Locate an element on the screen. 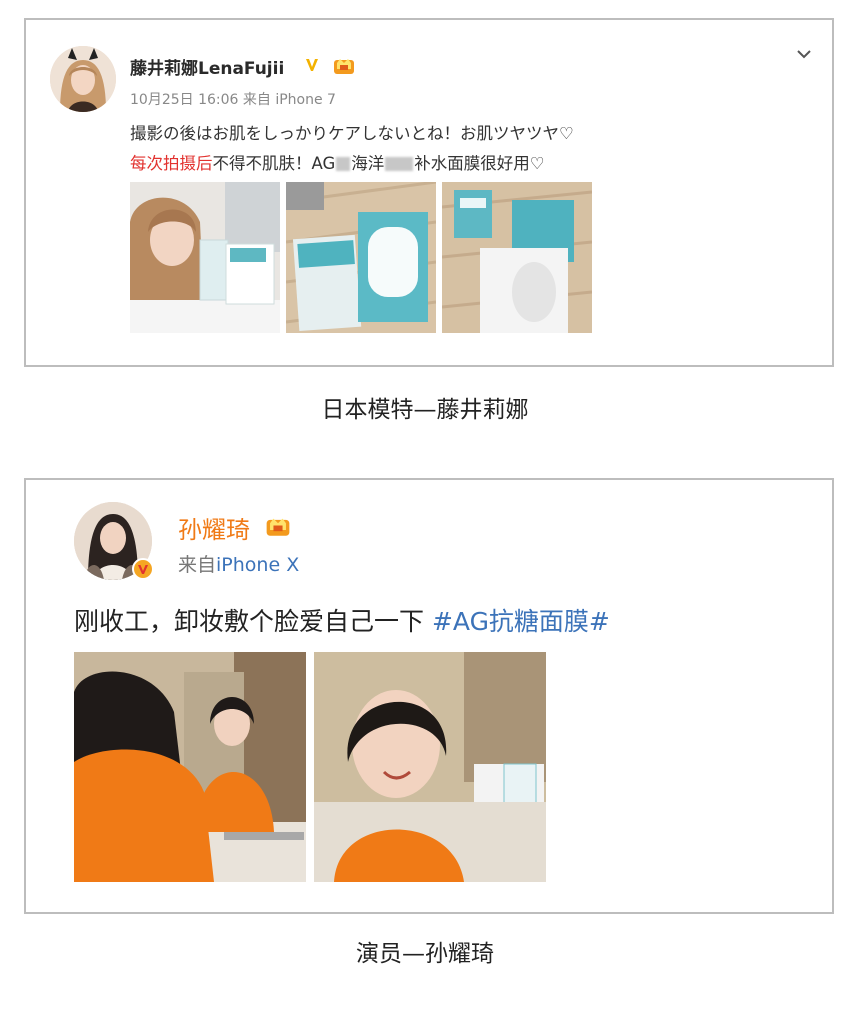 This screenshot has height=1031, width=850. chevron-down-icon is located at coordinates (804, 54).